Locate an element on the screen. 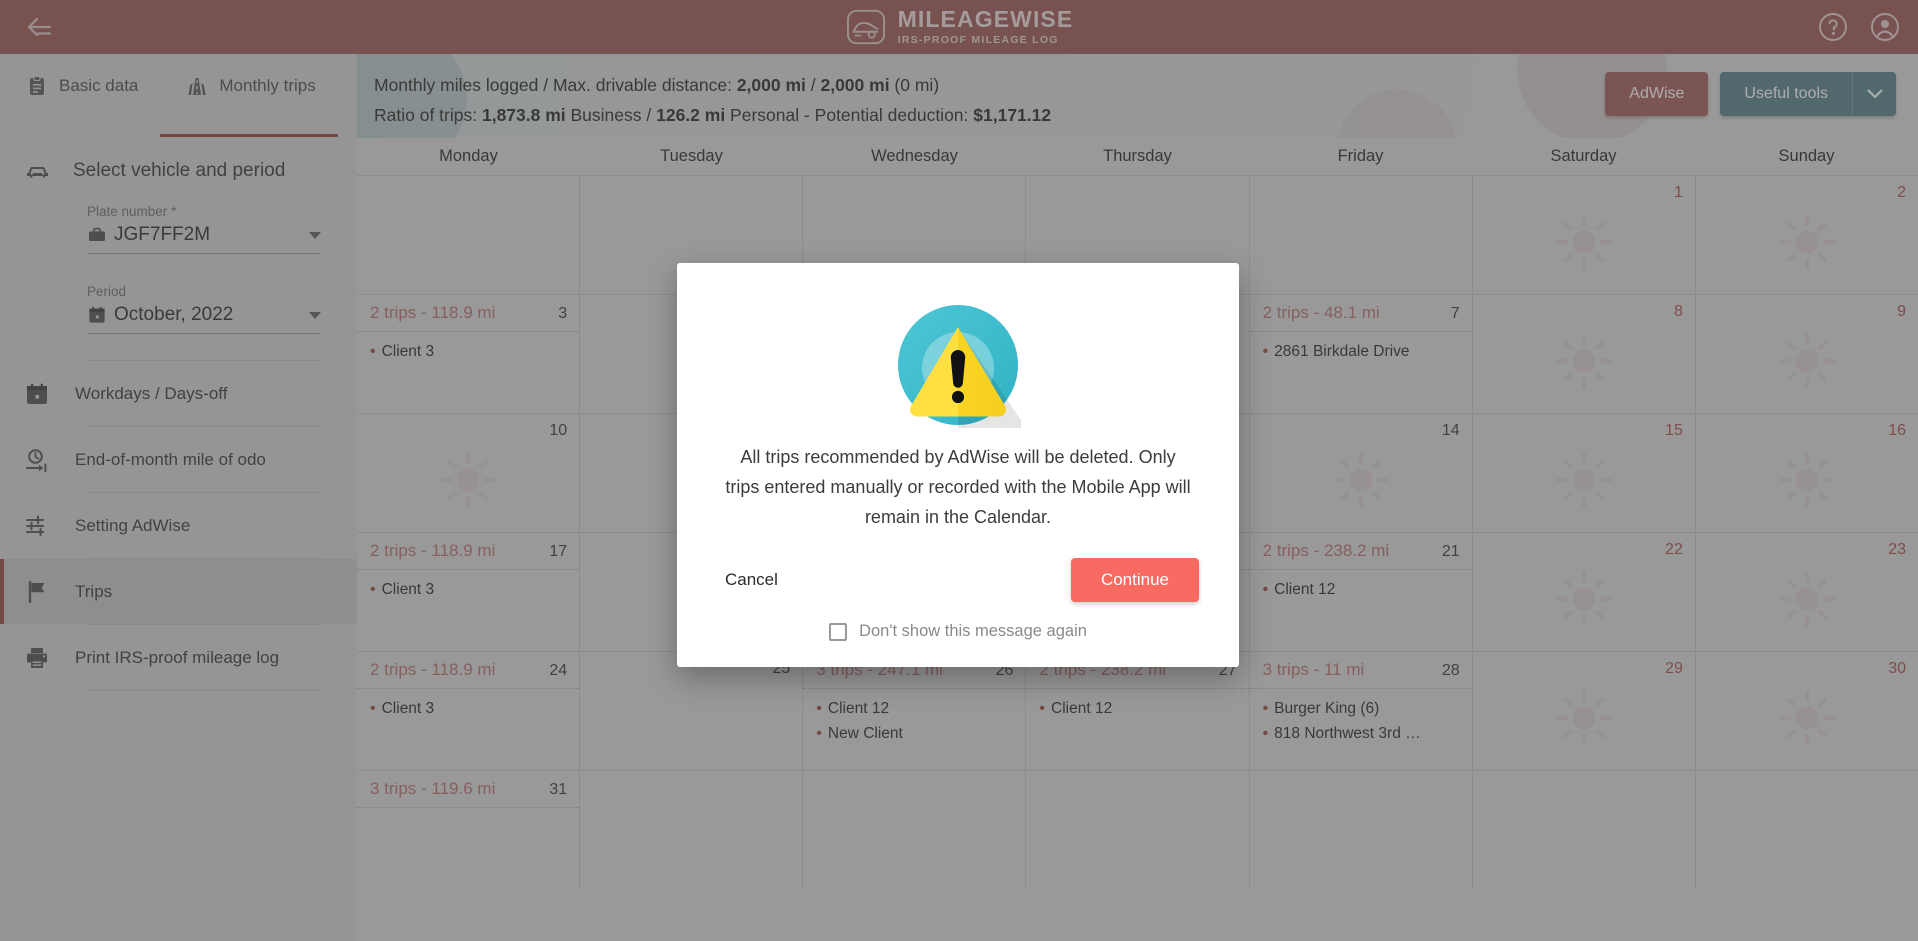  dont-show-again-row: Don't show this message again is located at coordinates (958, 623).